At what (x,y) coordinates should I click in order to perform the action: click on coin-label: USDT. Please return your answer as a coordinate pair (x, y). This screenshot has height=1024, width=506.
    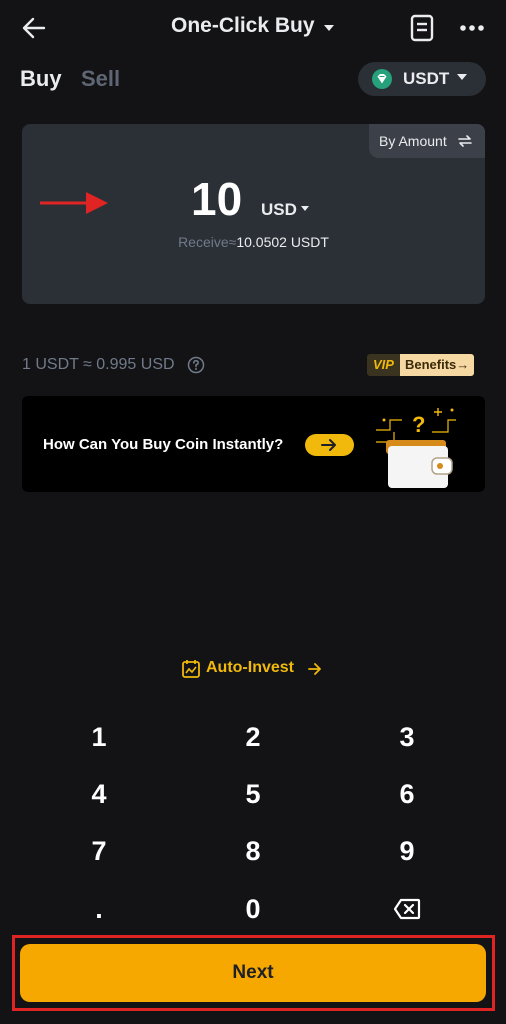
    Looking at the image, I should click on (426, 78).